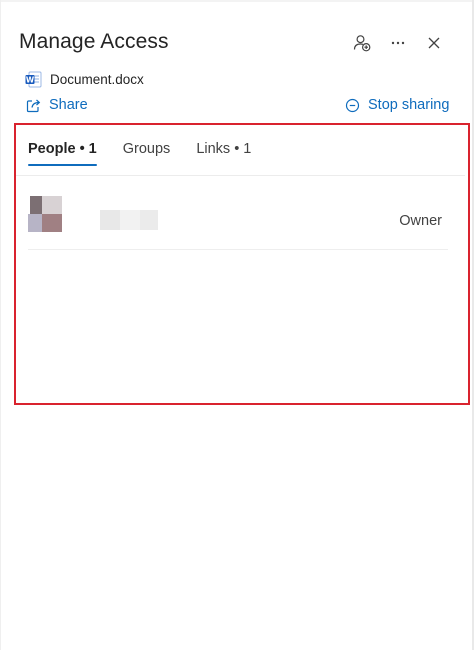  What do you see at coordinates (33, 105) in the screenshot?
I see `share-icon` at bounding box center [33, 105].